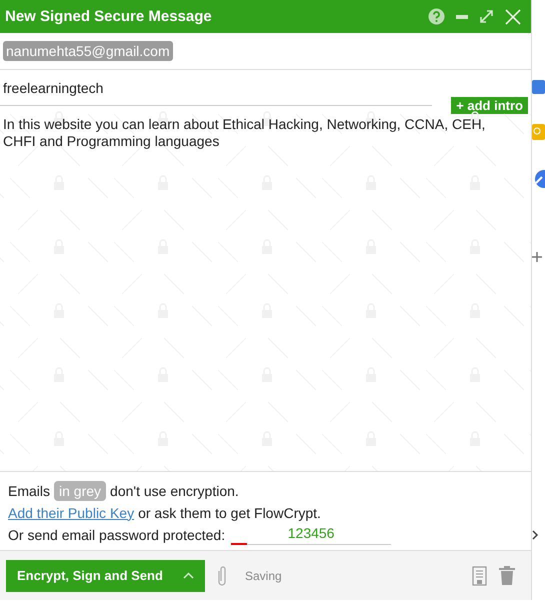 This screenshot has width=545, height=608. I want to click on notice-text: or ask them to get FlowCrypt., so click(229, 512).